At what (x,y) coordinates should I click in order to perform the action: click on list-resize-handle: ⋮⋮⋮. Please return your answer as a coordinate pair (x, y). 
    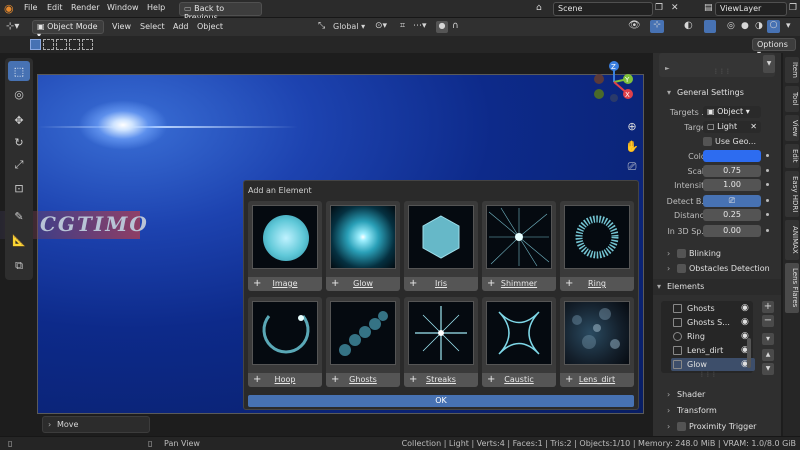
    Looking at the image, I should click on (708, 374).